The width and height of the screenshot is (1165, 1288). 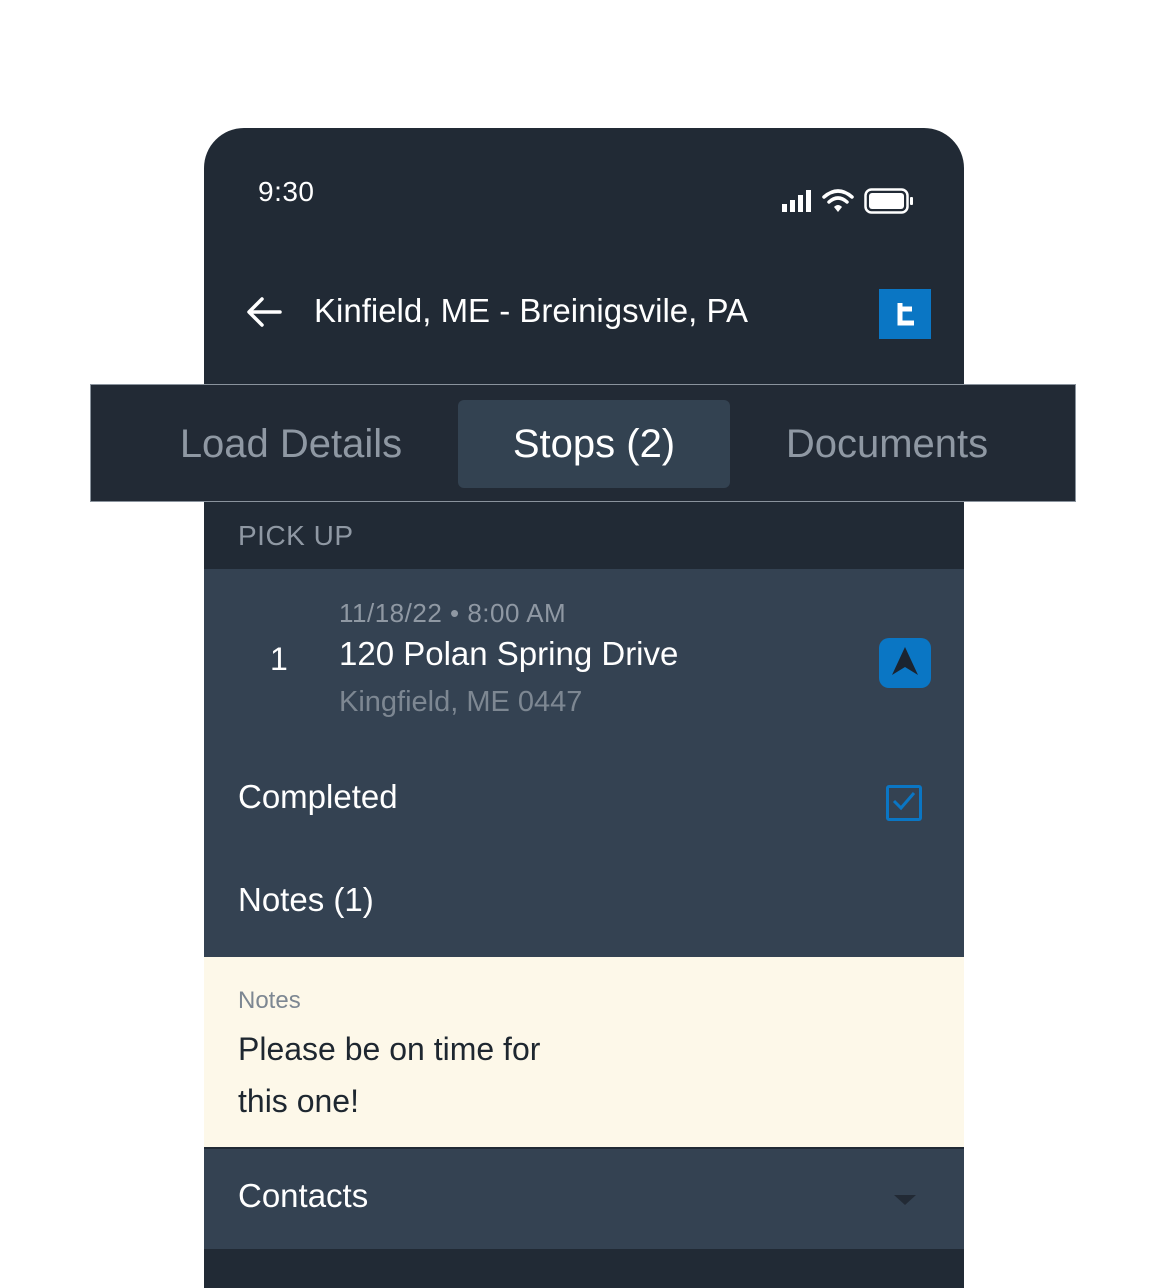 I want to click on notes-box: Notes Please be on time for this one!, so click(x=584, y=1052).